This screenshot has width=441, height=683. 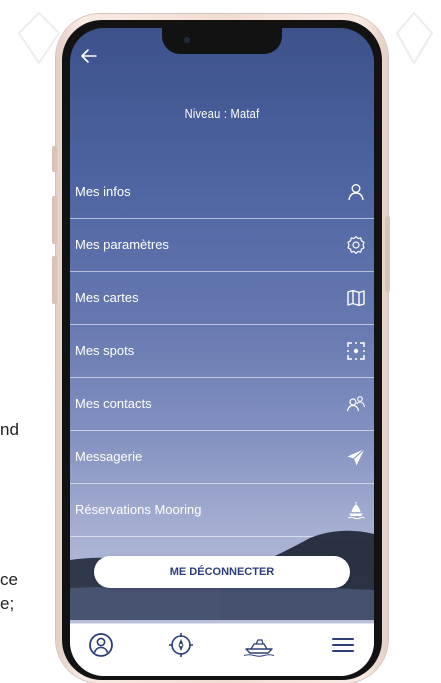 I want to click on menu-item-label: Mes infos, so click(x=103, y=191).